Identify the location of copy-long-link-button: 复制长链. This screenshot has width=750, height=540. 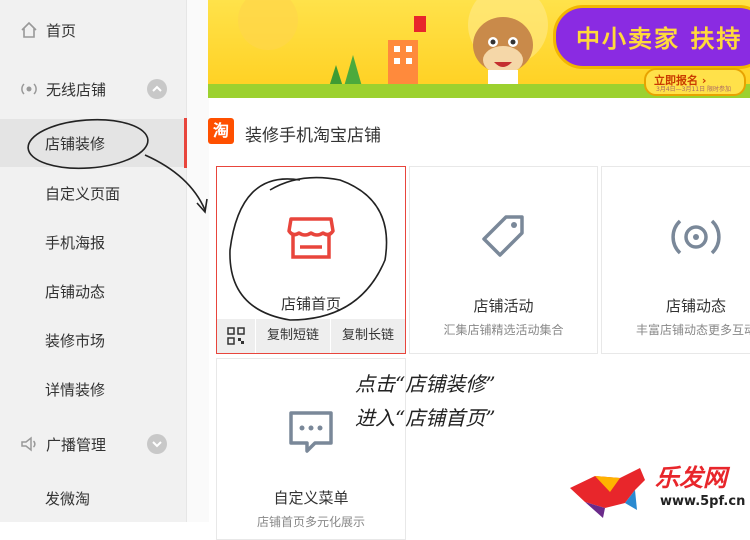
(367, 336).